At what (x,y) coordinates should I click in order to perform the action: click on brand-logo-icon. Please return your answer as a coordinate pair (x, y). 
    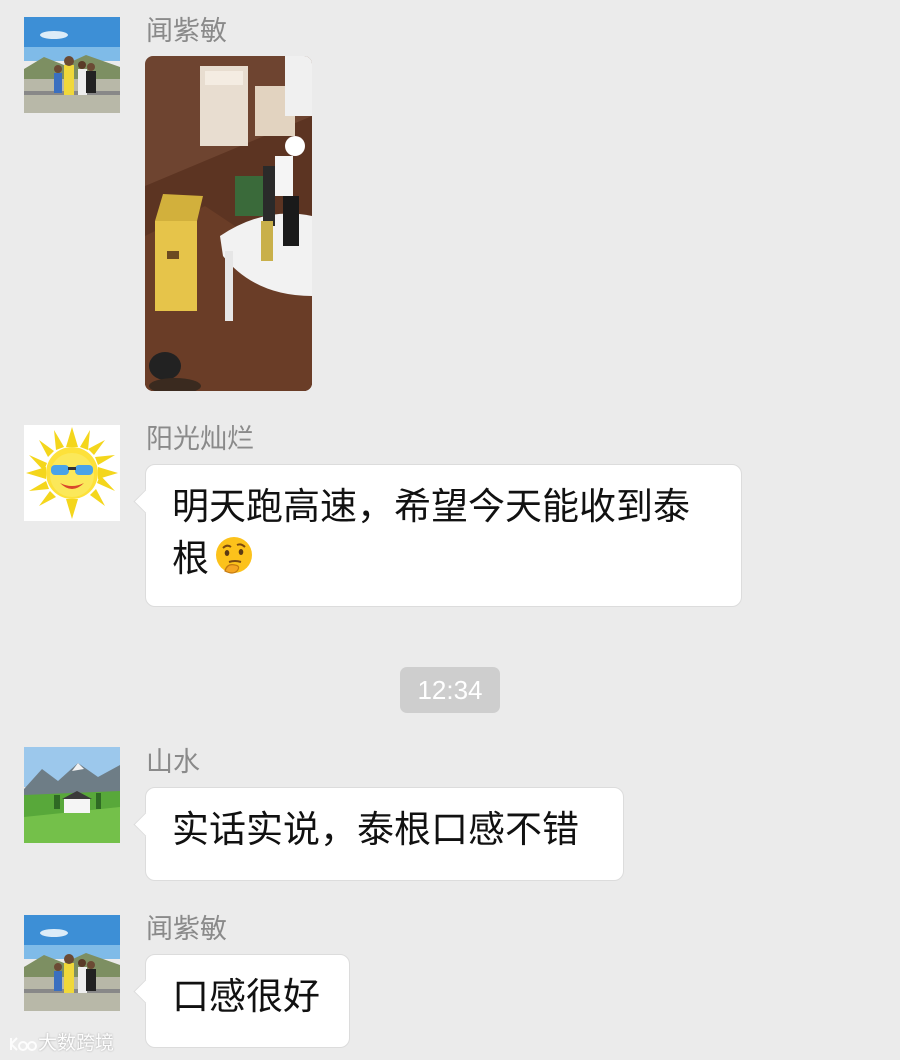
    Looking at the image, I should click on (23, 1044).